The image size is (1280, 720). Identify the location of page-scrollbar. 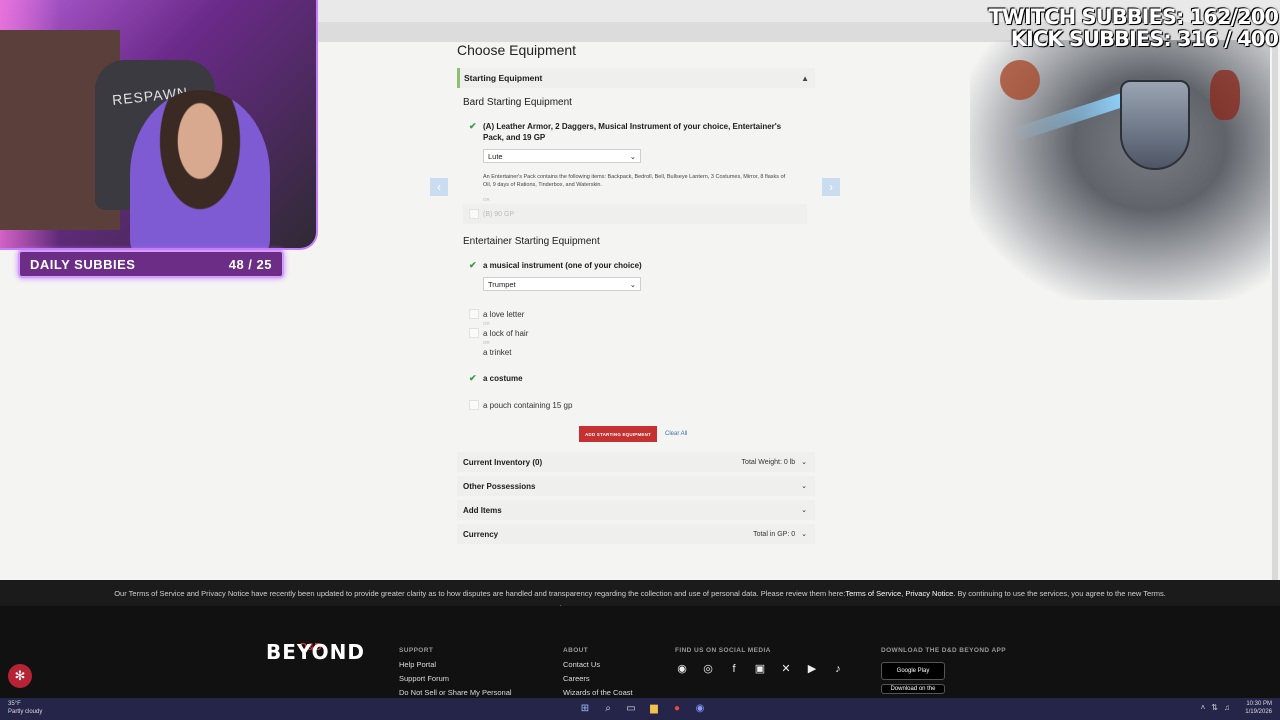
(1275, 314).